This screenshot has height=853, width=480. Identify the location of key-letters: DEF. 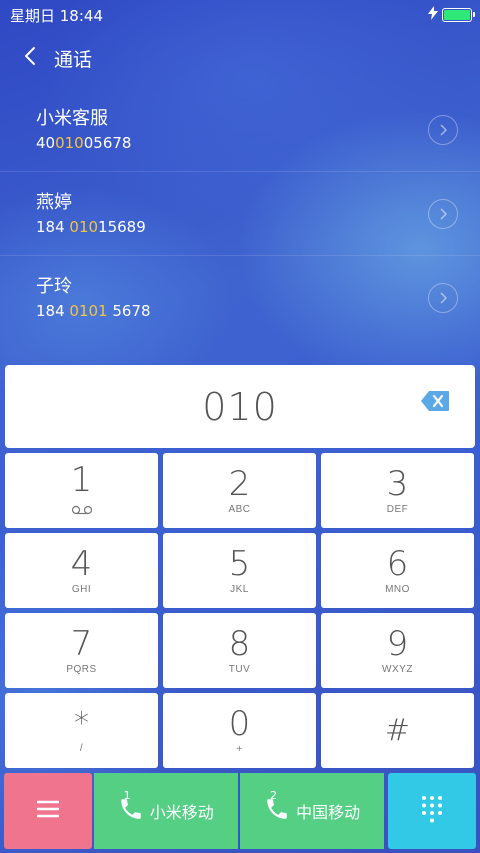
(397, 509).